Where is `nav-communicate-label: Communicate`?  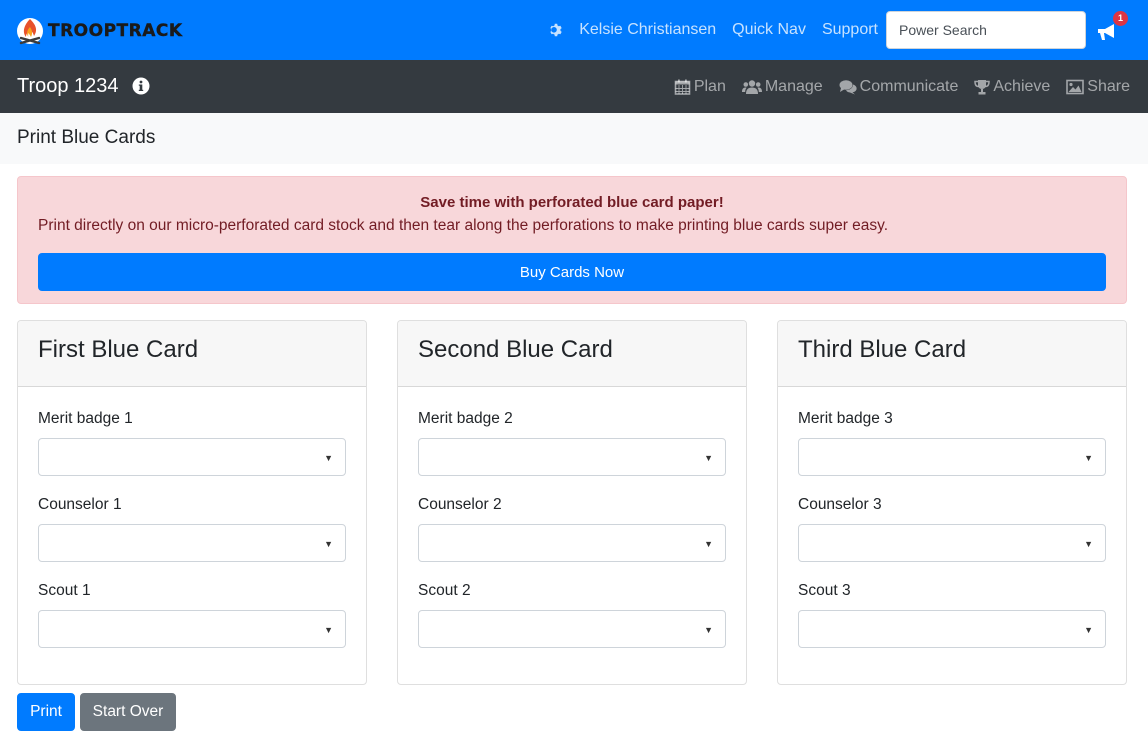
nav-communicate-label: Communicate is located at coordinates (909, 86).